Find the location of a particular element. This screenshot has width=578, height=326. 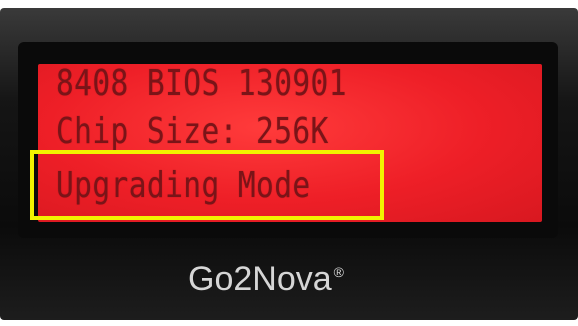

brand-logo: Go2Nova ® is located at coordinates (266, 279).